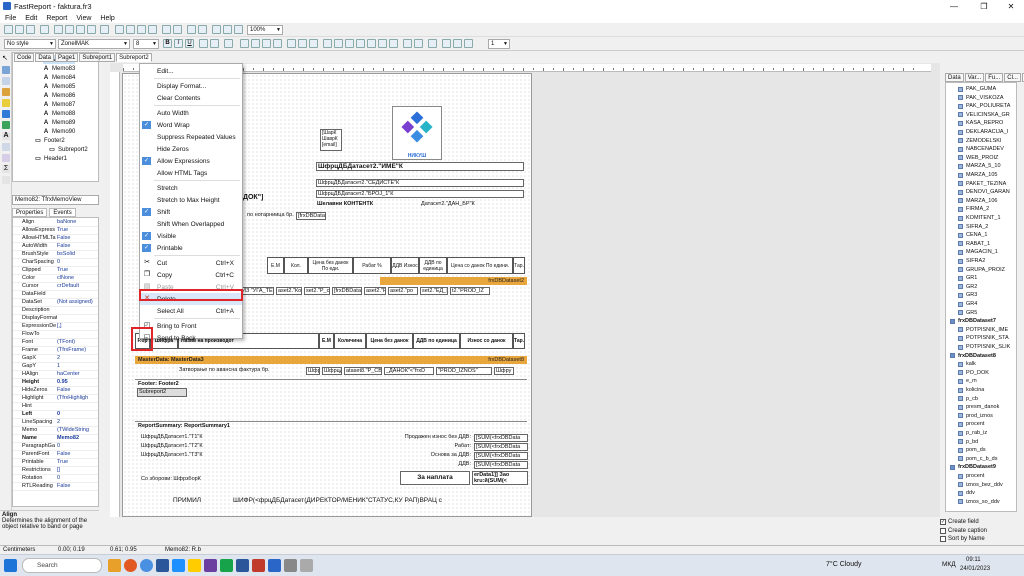 This screenshot has width=1024, height=576. I want to click on variables-icon, so click(104, 29).